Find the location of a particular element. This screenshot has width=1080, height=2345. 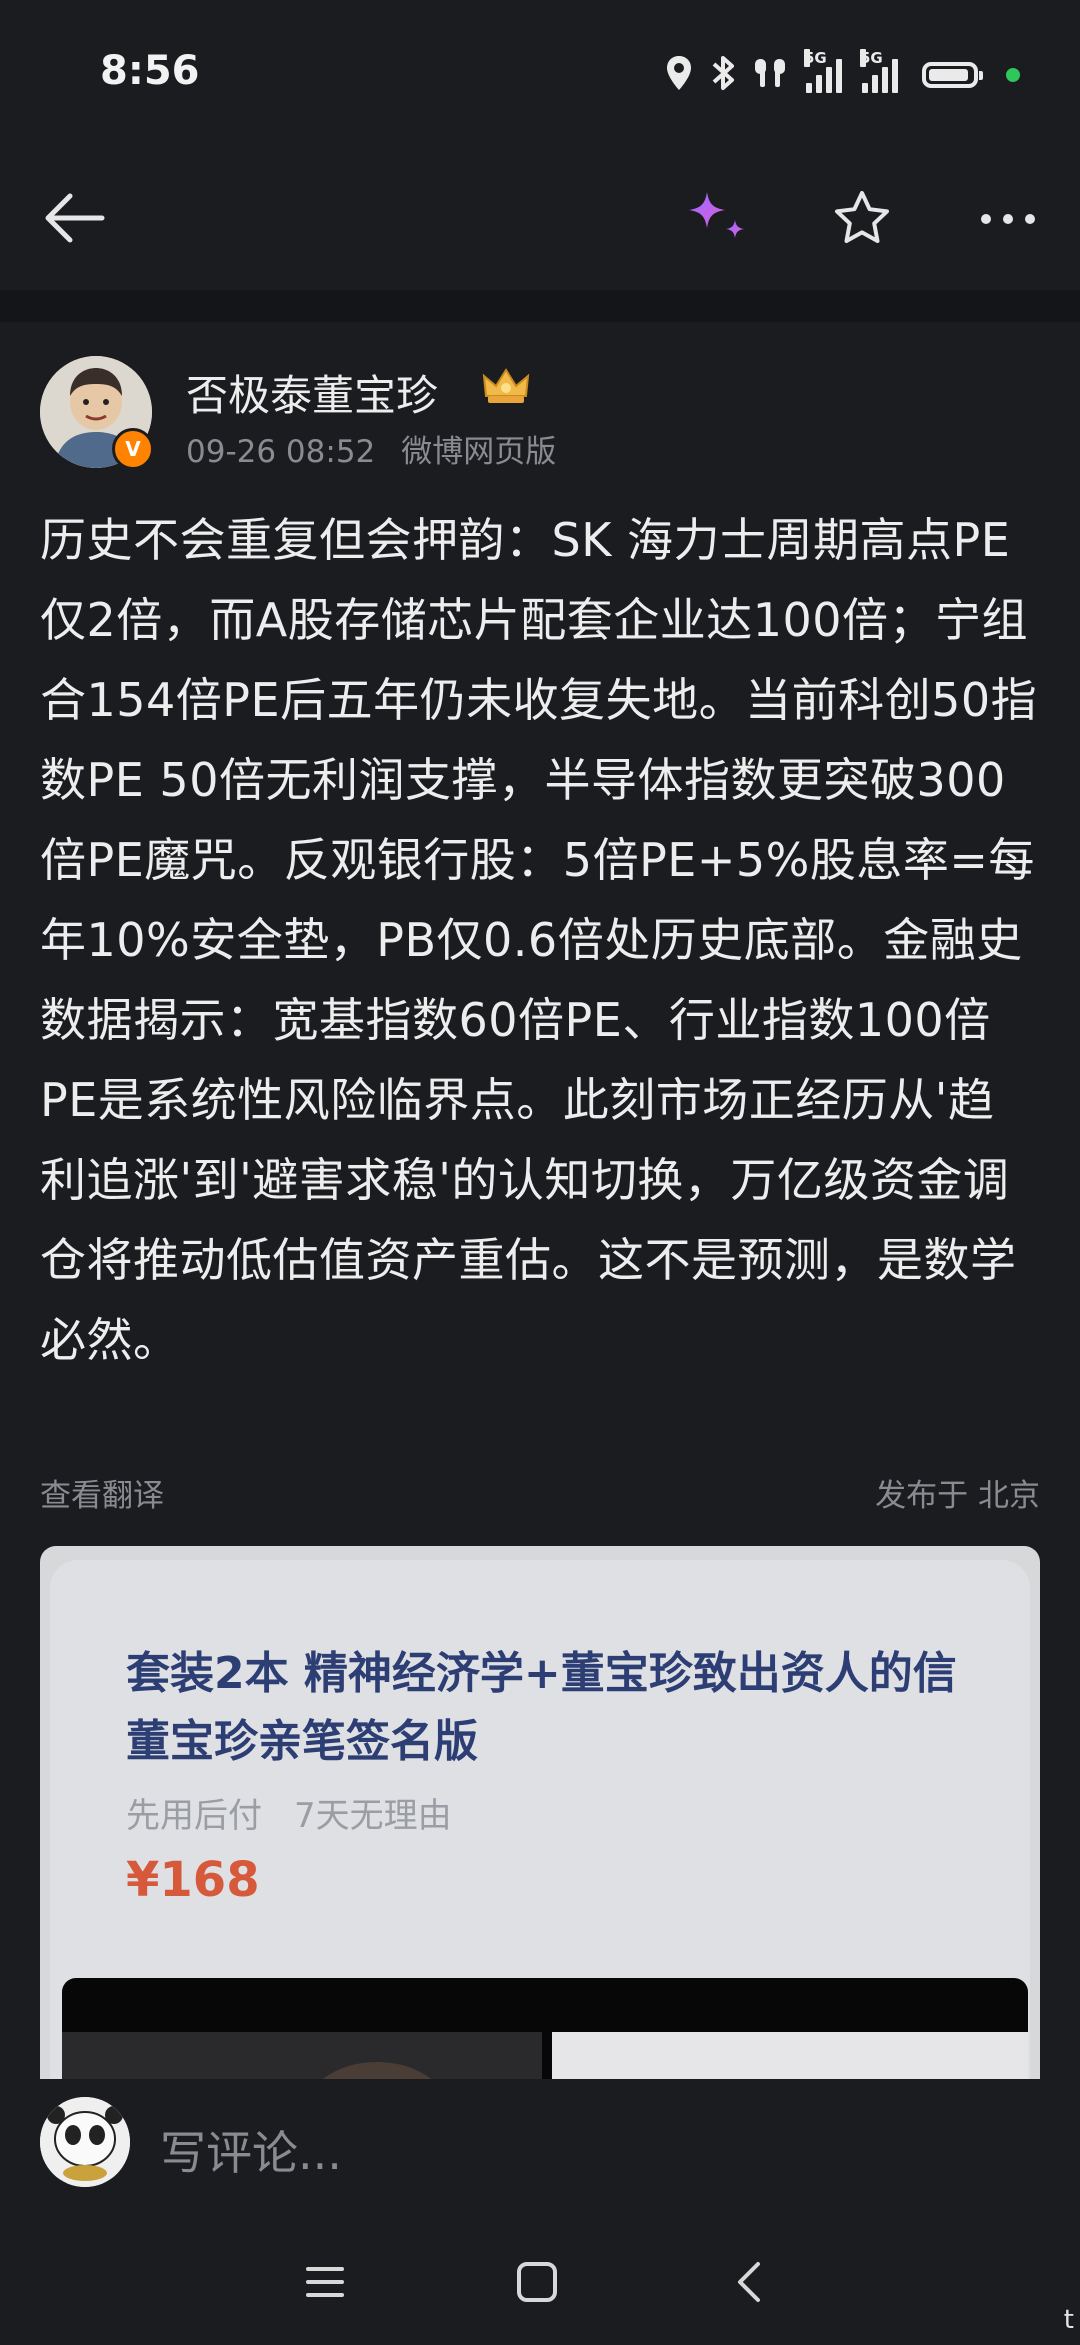

sparkle-ai-icon is located at coordinates (716, 220).